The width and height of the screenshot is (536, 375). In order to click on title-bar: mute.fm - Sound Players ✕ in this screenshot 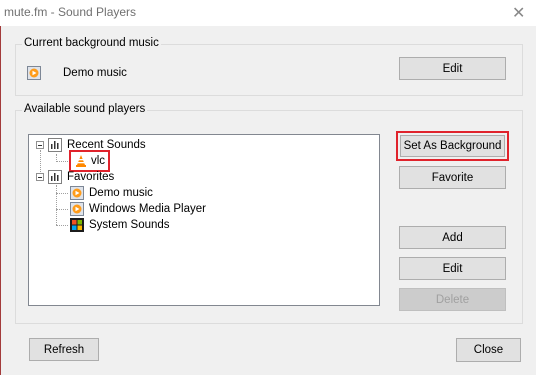, I will do `click(268, 13)`.